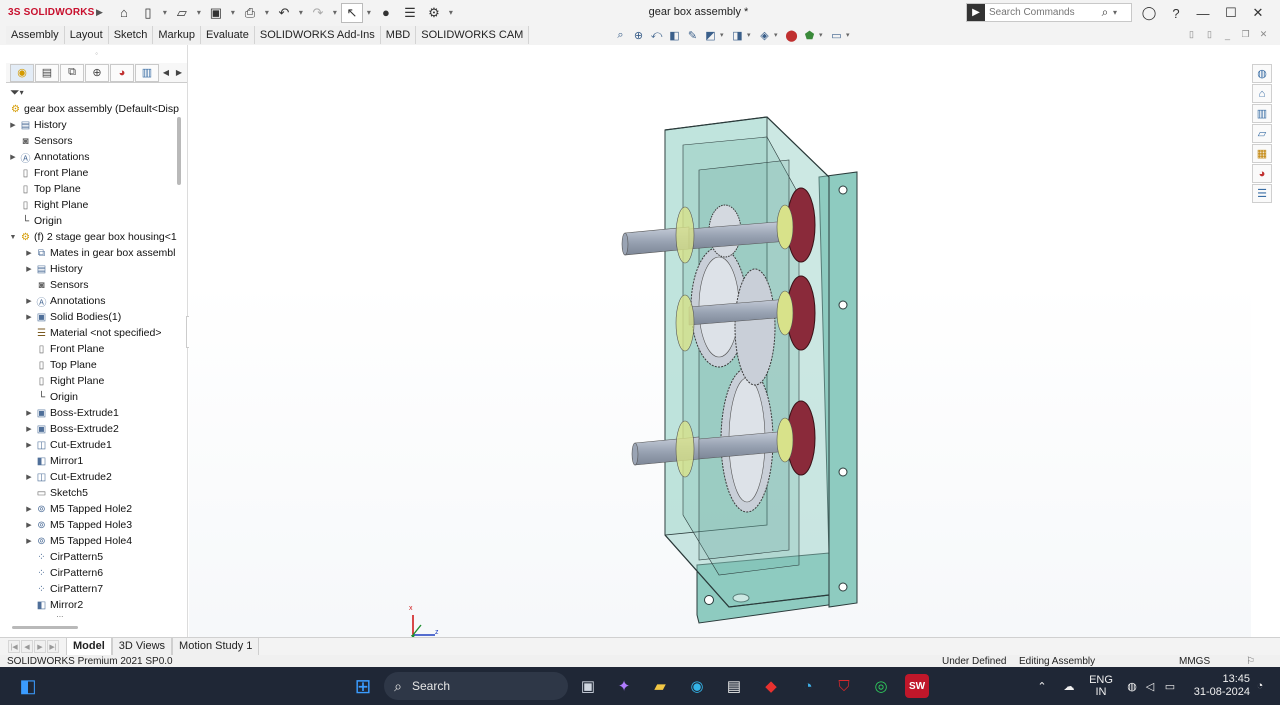  I want to click on tree-item-cut-extrude1: ▶ ◫ Cut-Extrude1, so click(96, 445).